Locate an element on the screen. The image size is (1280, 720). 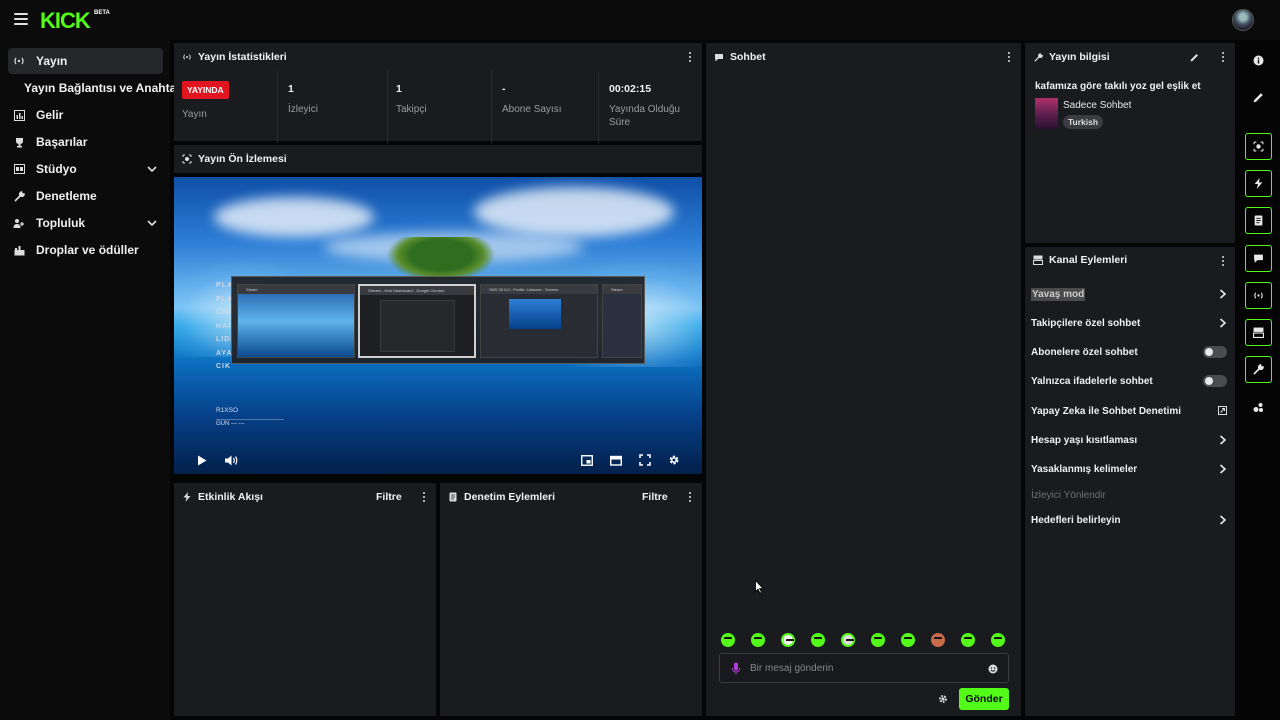
sidebar-item-label: Yayın Bağlantısı ve Anahtarı is located at coordinates (104, 88).